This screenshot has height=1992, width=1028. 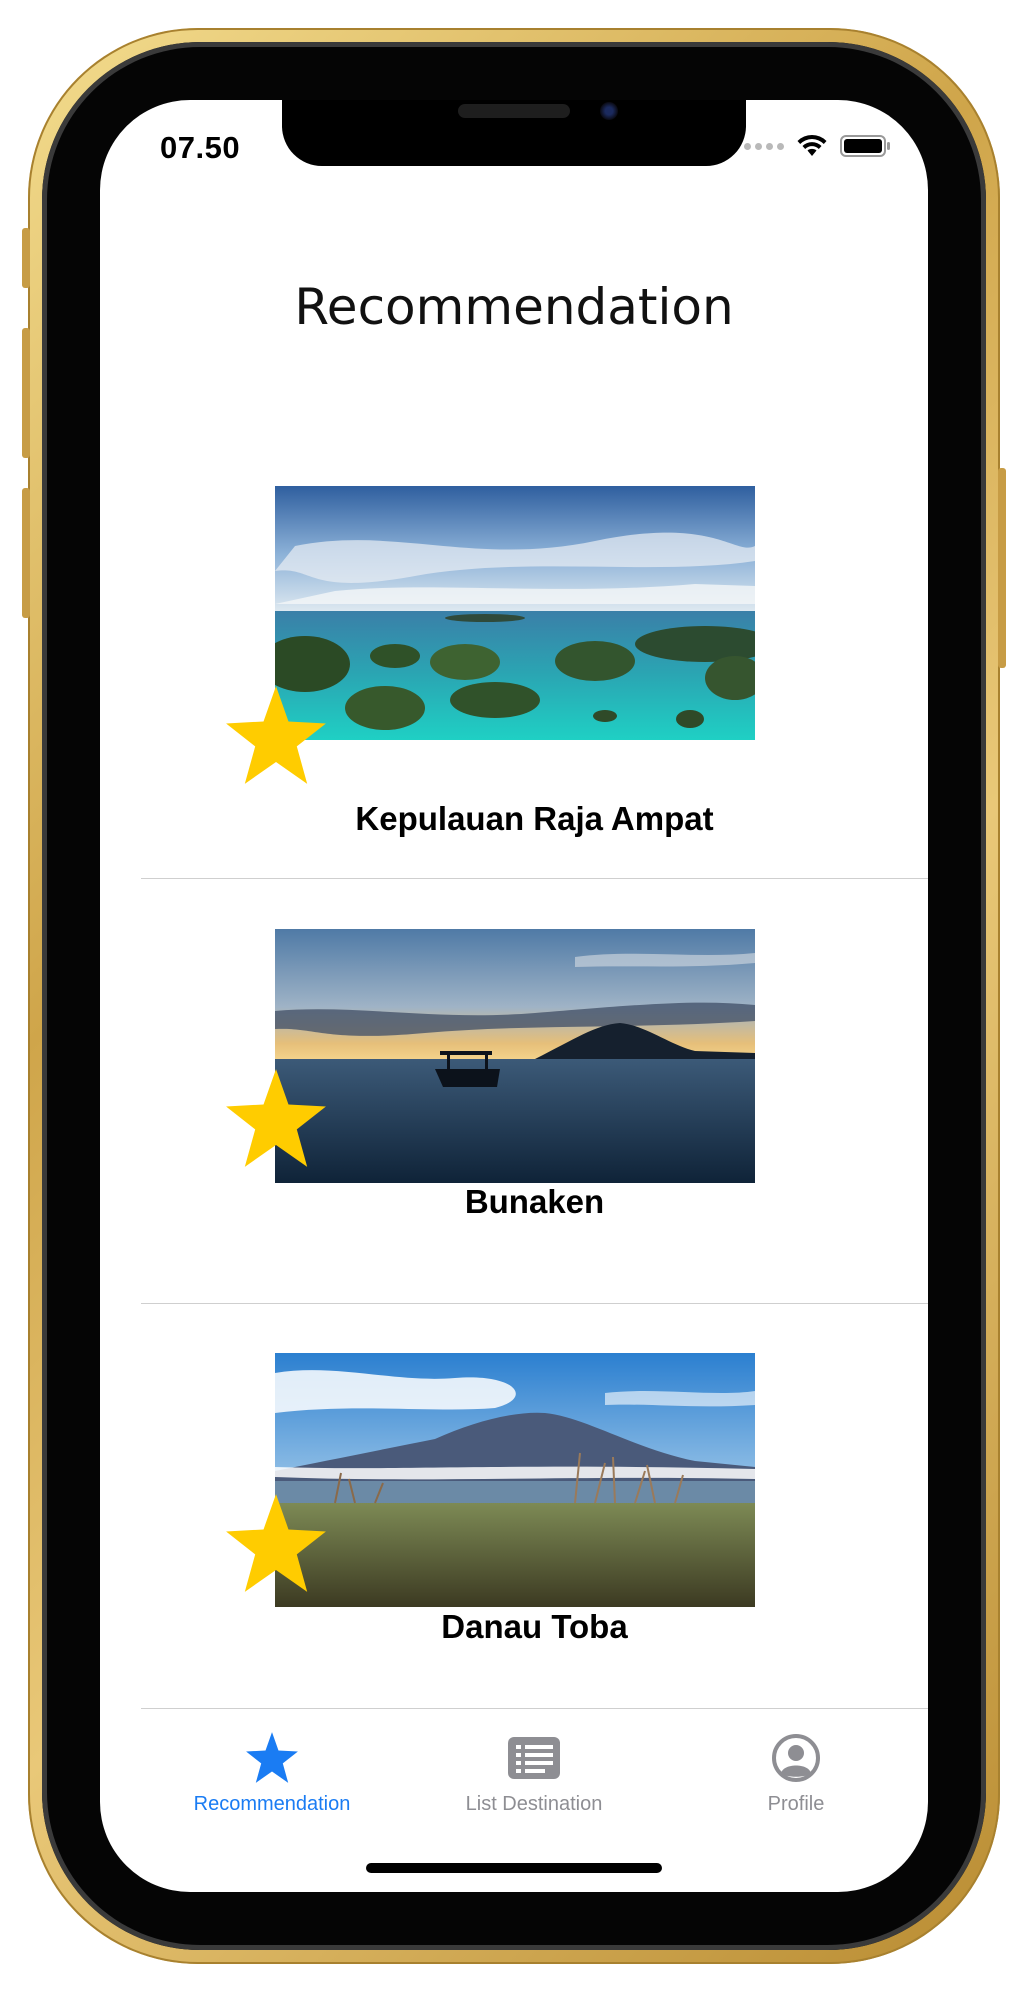 What do you see at coordinates (534, 818) in the screenshot?
I see `destination-name: Kepulauan Raja Ampat` at bounding box center [534, 818].